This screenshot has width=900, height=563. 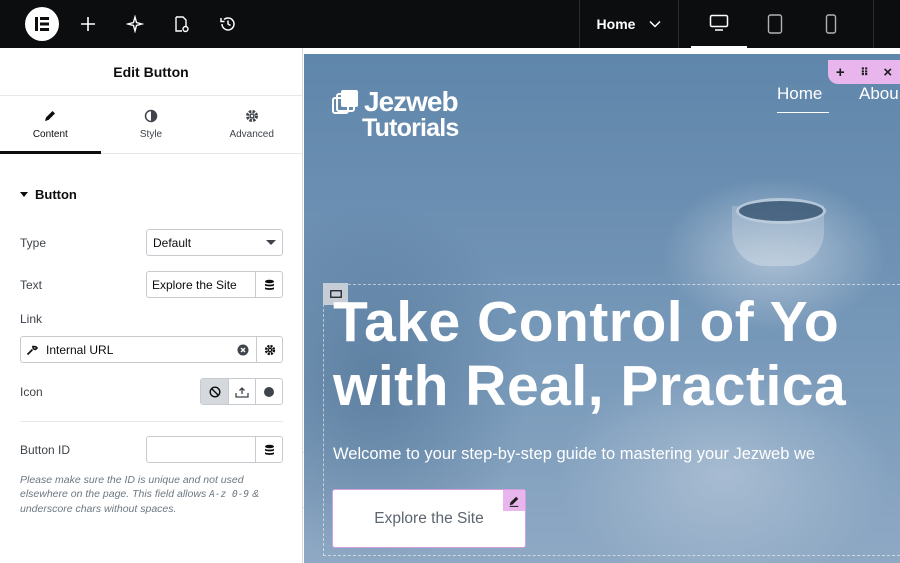 I want to click on tab-style: Style, so click(x=151, y=124).